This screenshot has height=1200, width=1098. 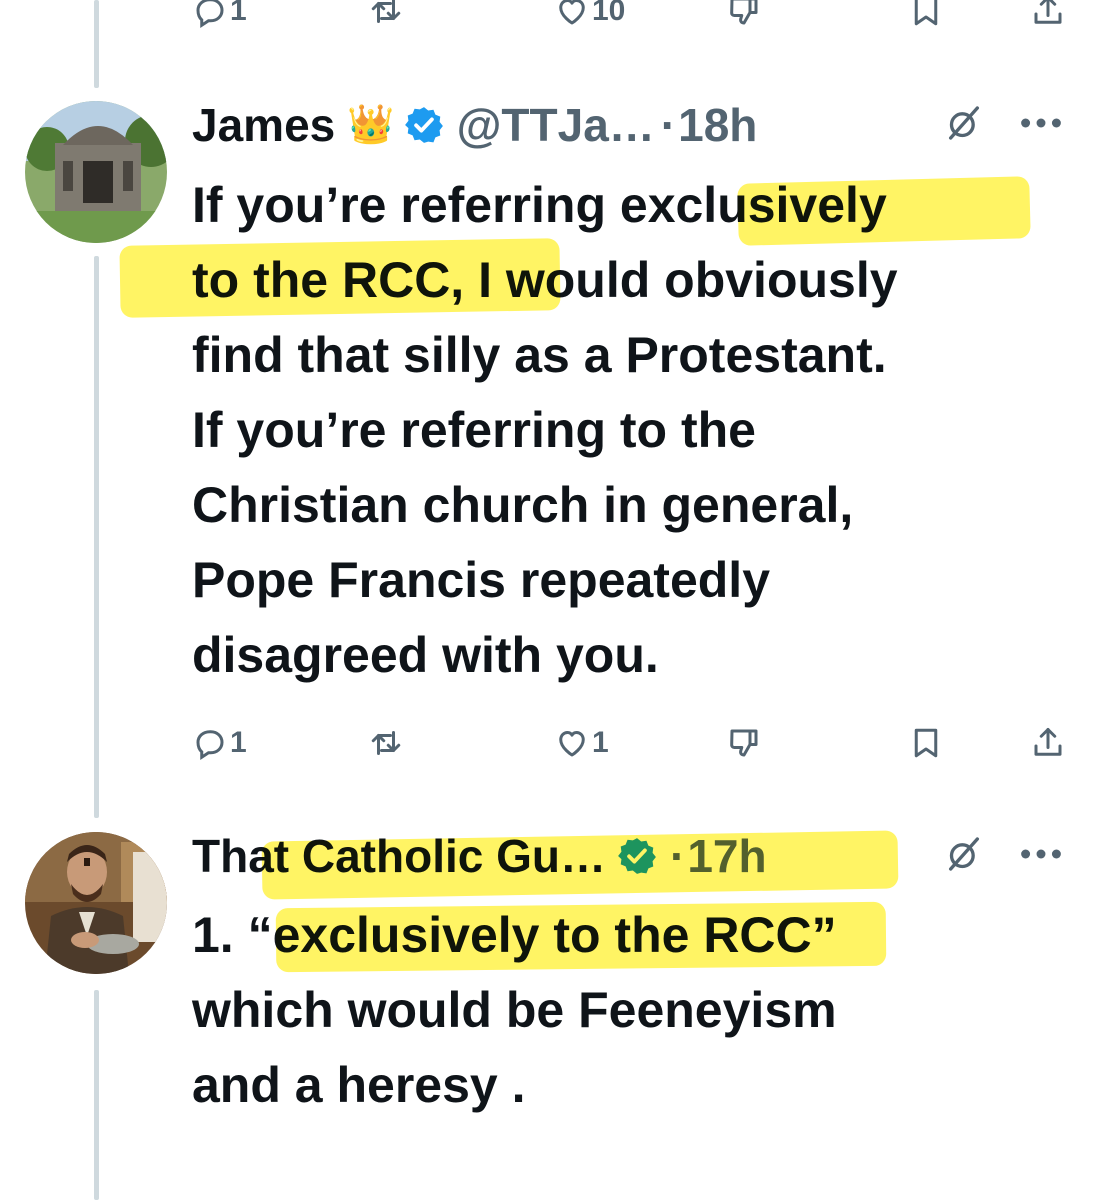 What do you see at coordinates (632, 743) in the screenshot?
I see `tweet1-action-bar: 1 1` at bounding box center [632, 743].